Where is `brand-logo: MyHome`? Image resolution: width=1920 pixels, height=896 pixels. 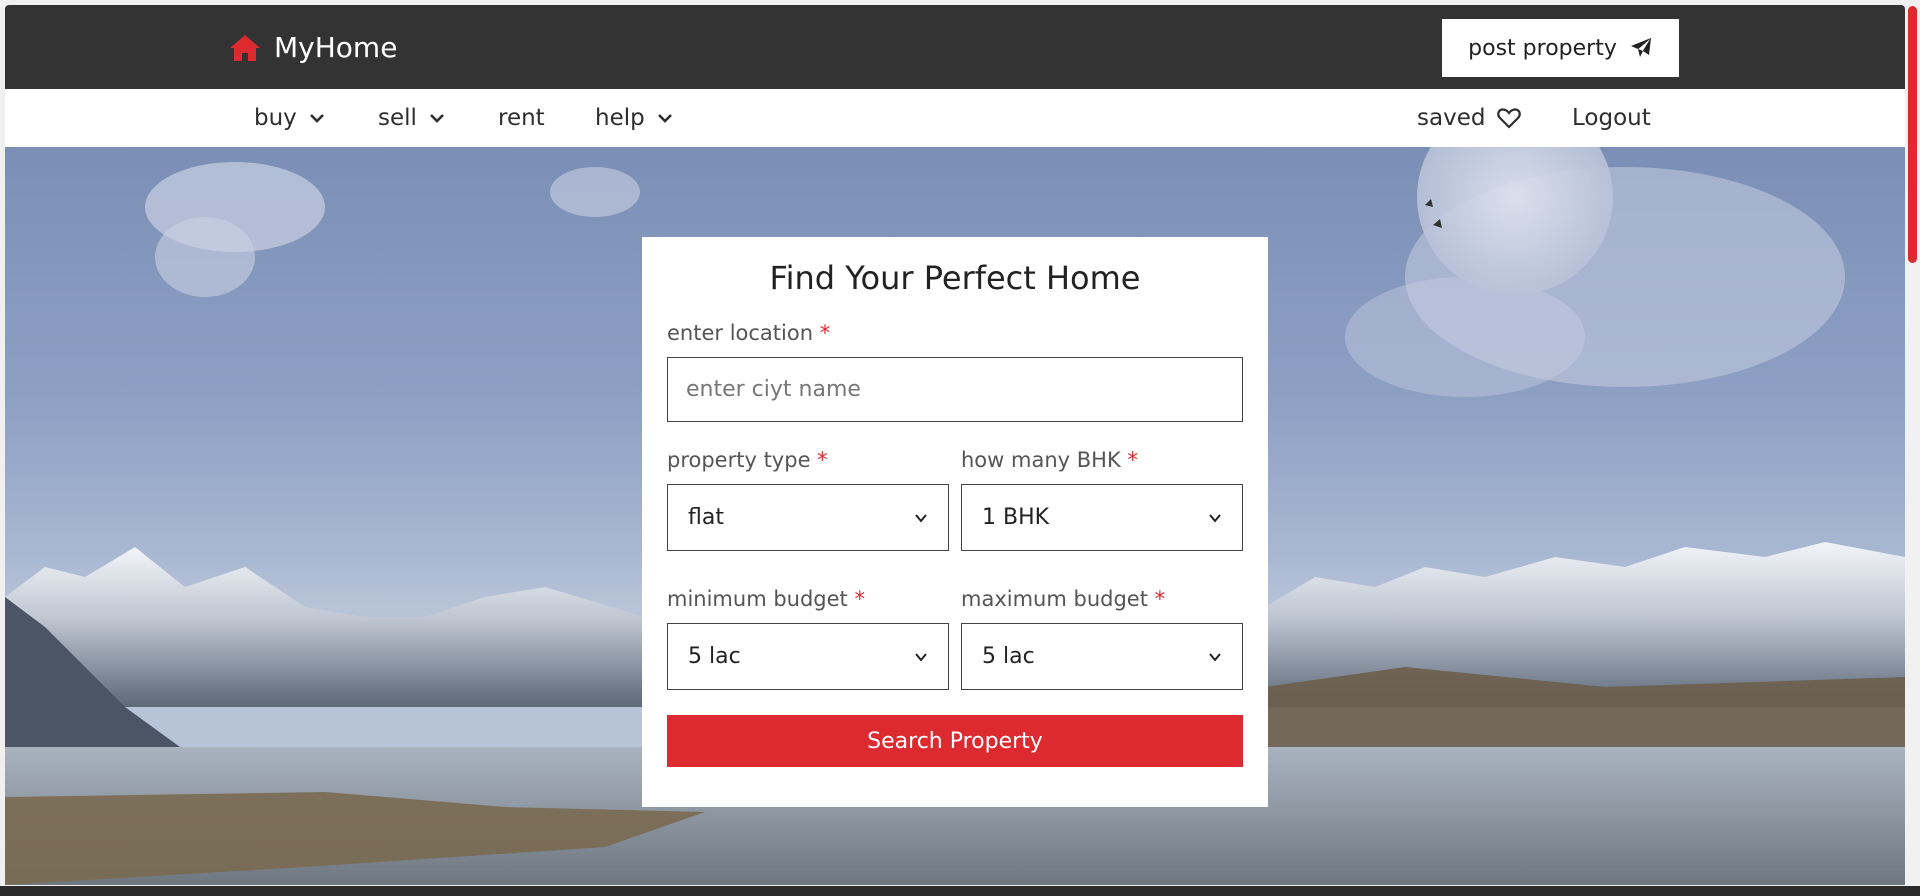
brand-logo: MyHome is located at coordinates (312, 47).